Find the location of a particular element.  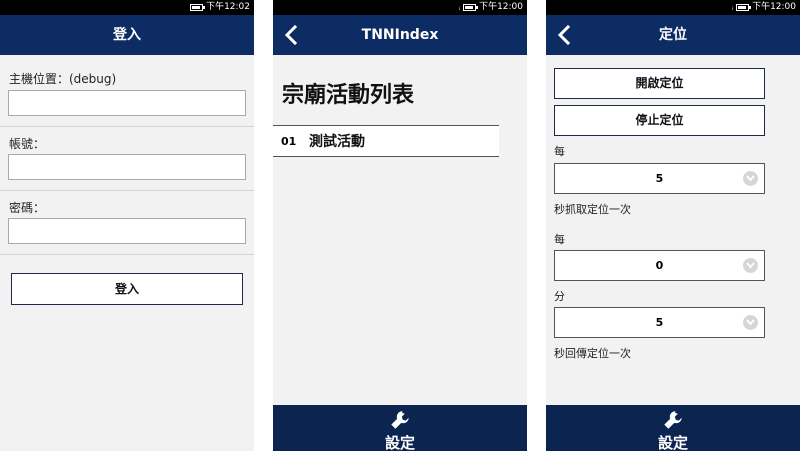

page-title: TNNIndex is located at coordinates (400, 35).